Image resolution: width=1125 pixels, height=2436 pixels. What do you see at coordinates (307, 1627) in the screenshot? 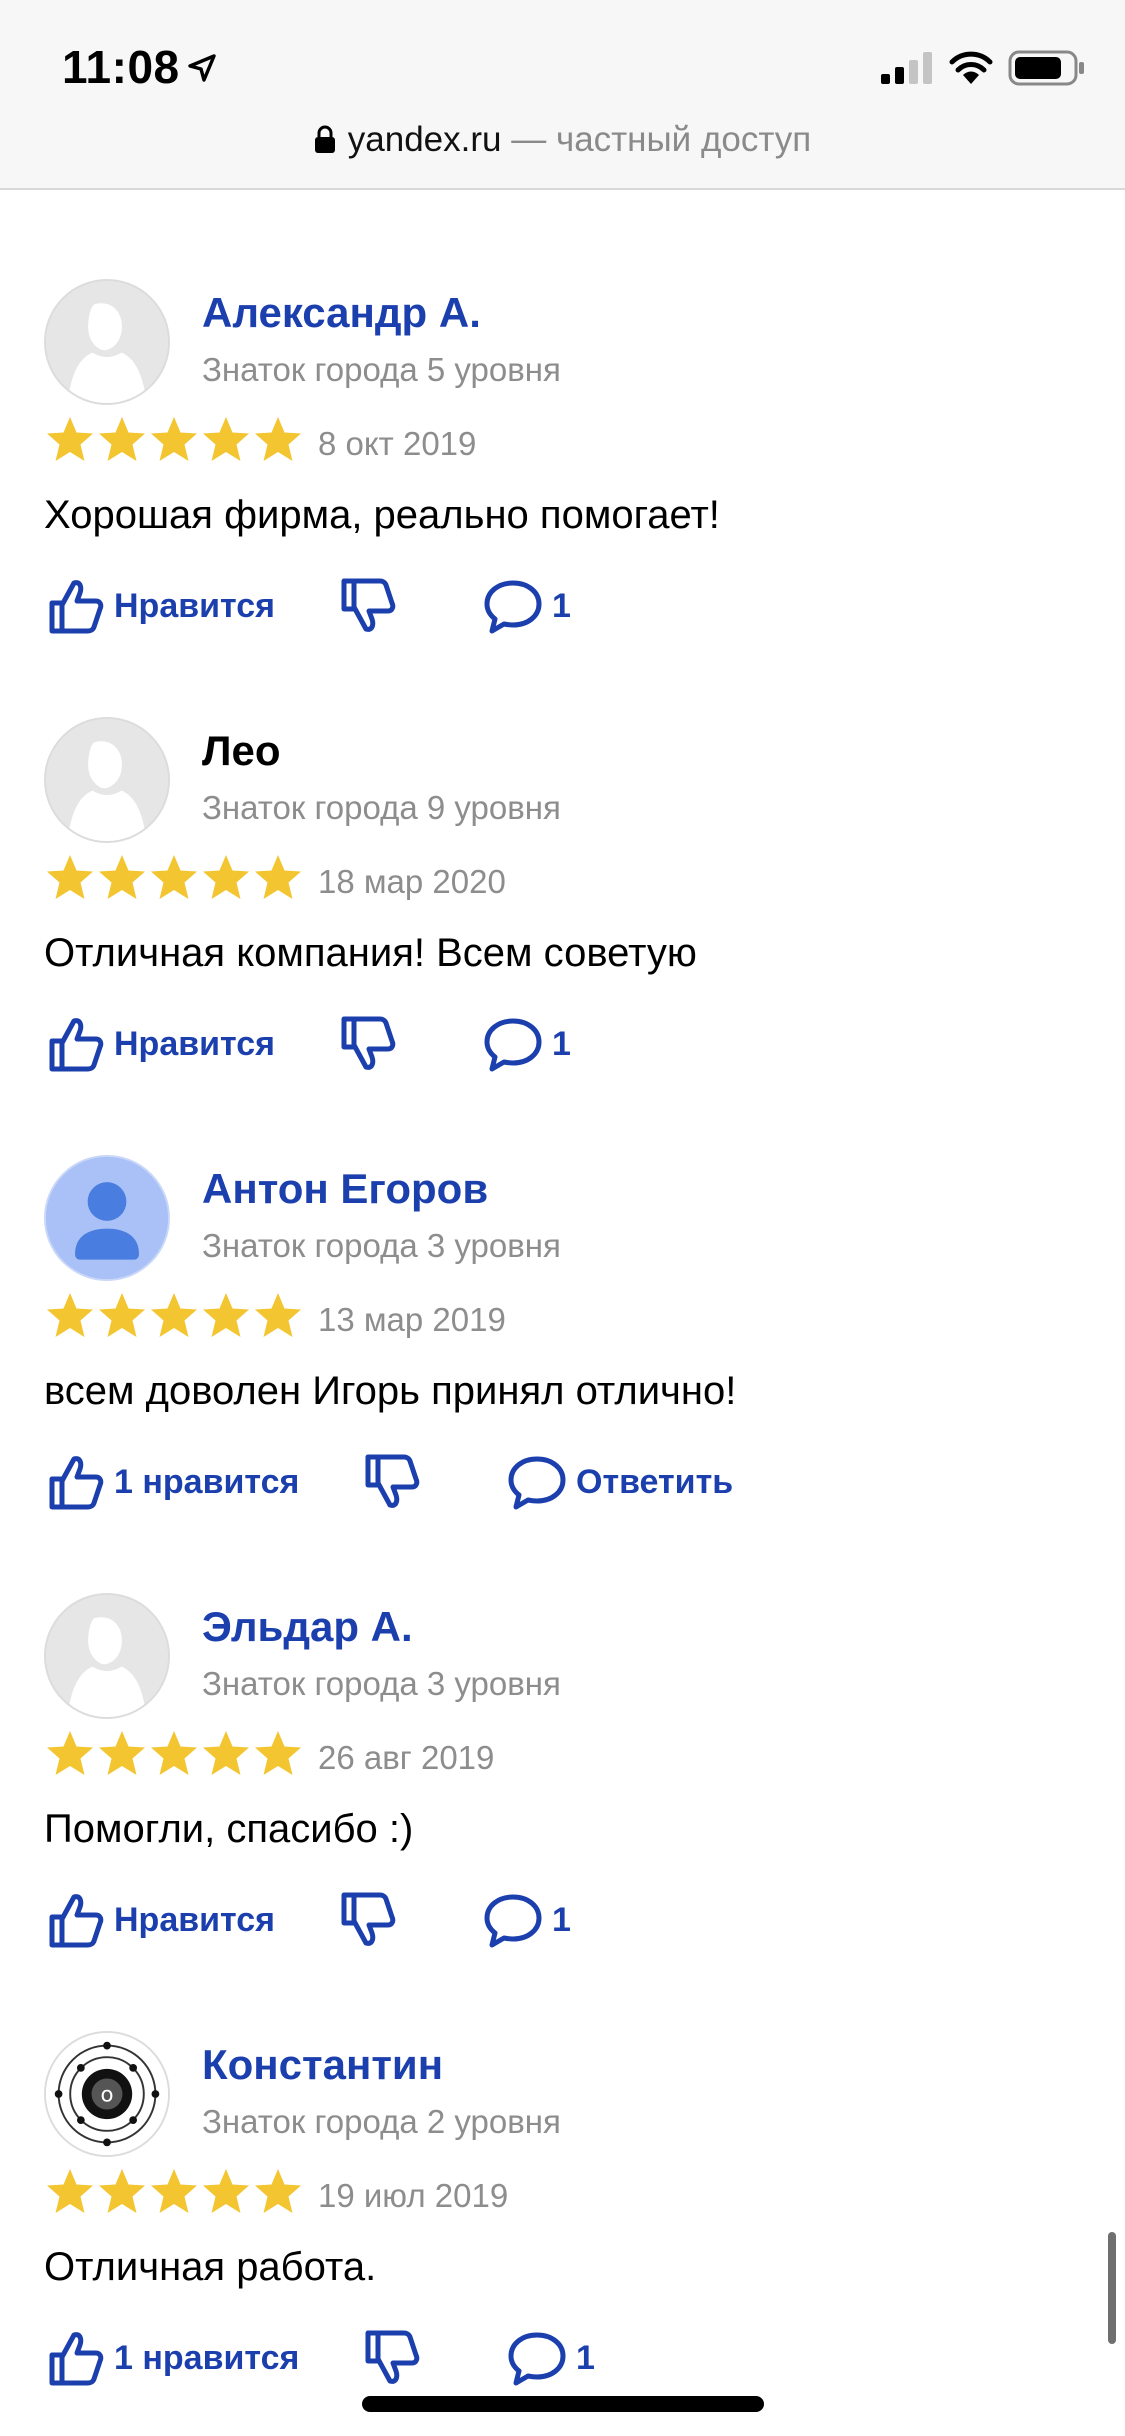
I see `reviewer-name-link: Эльдар А.` at bounding box center [307, 1627].